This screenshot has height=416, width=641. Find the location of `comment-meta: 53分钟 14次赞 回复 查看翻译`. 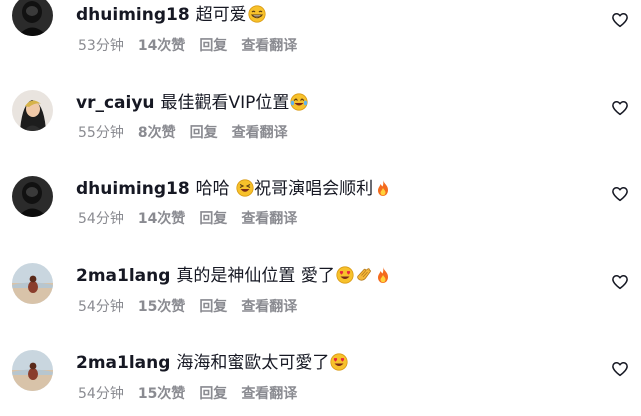

comment-meta: 53分钟 14次赞 回复 查看翻译 is located at coordinates (194, 46).